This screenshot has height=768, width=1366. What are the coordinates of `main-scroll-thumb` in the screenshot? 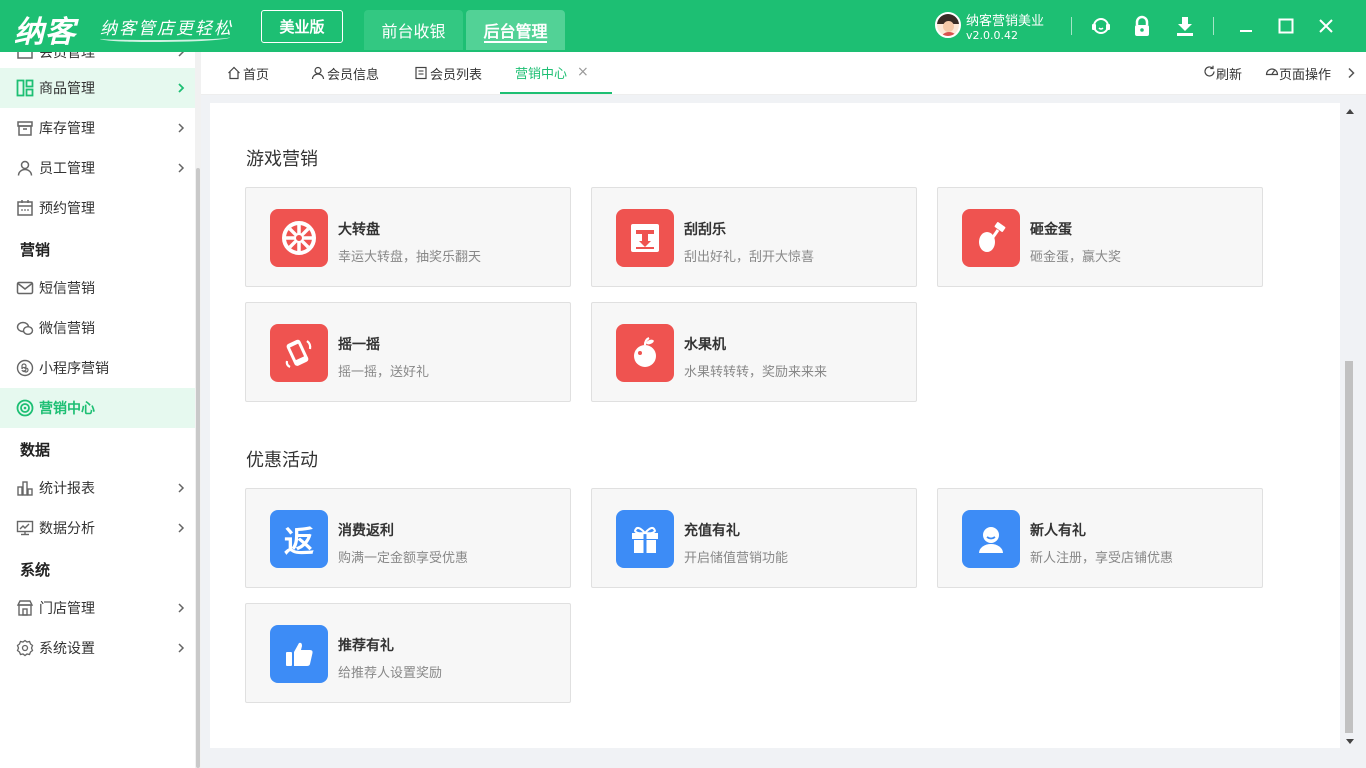 It's located at (1349, 547).